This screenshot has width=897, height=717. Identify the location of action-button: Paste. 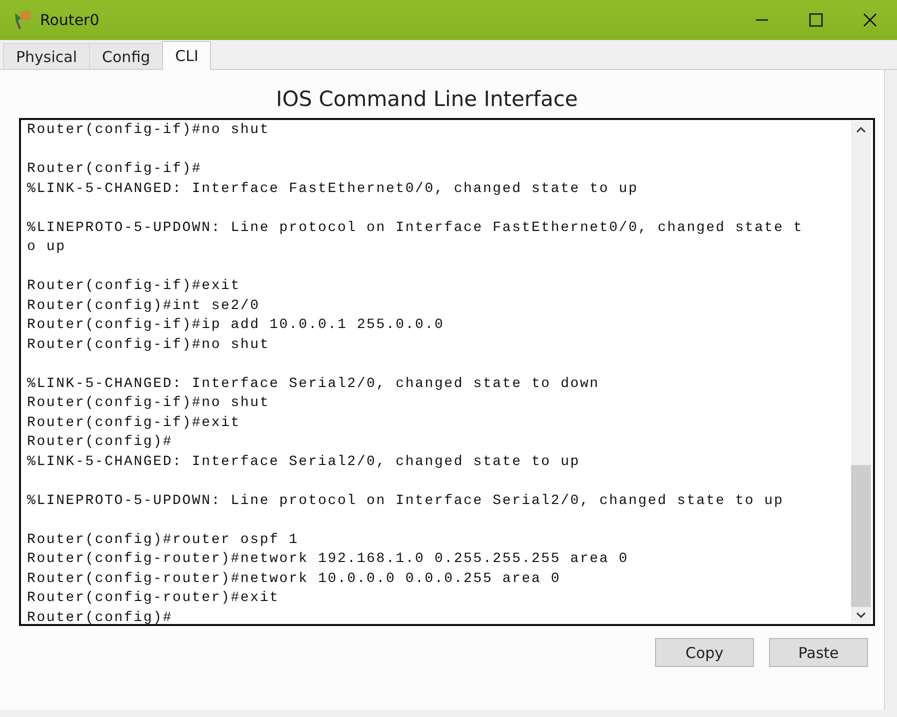
(818, 652).